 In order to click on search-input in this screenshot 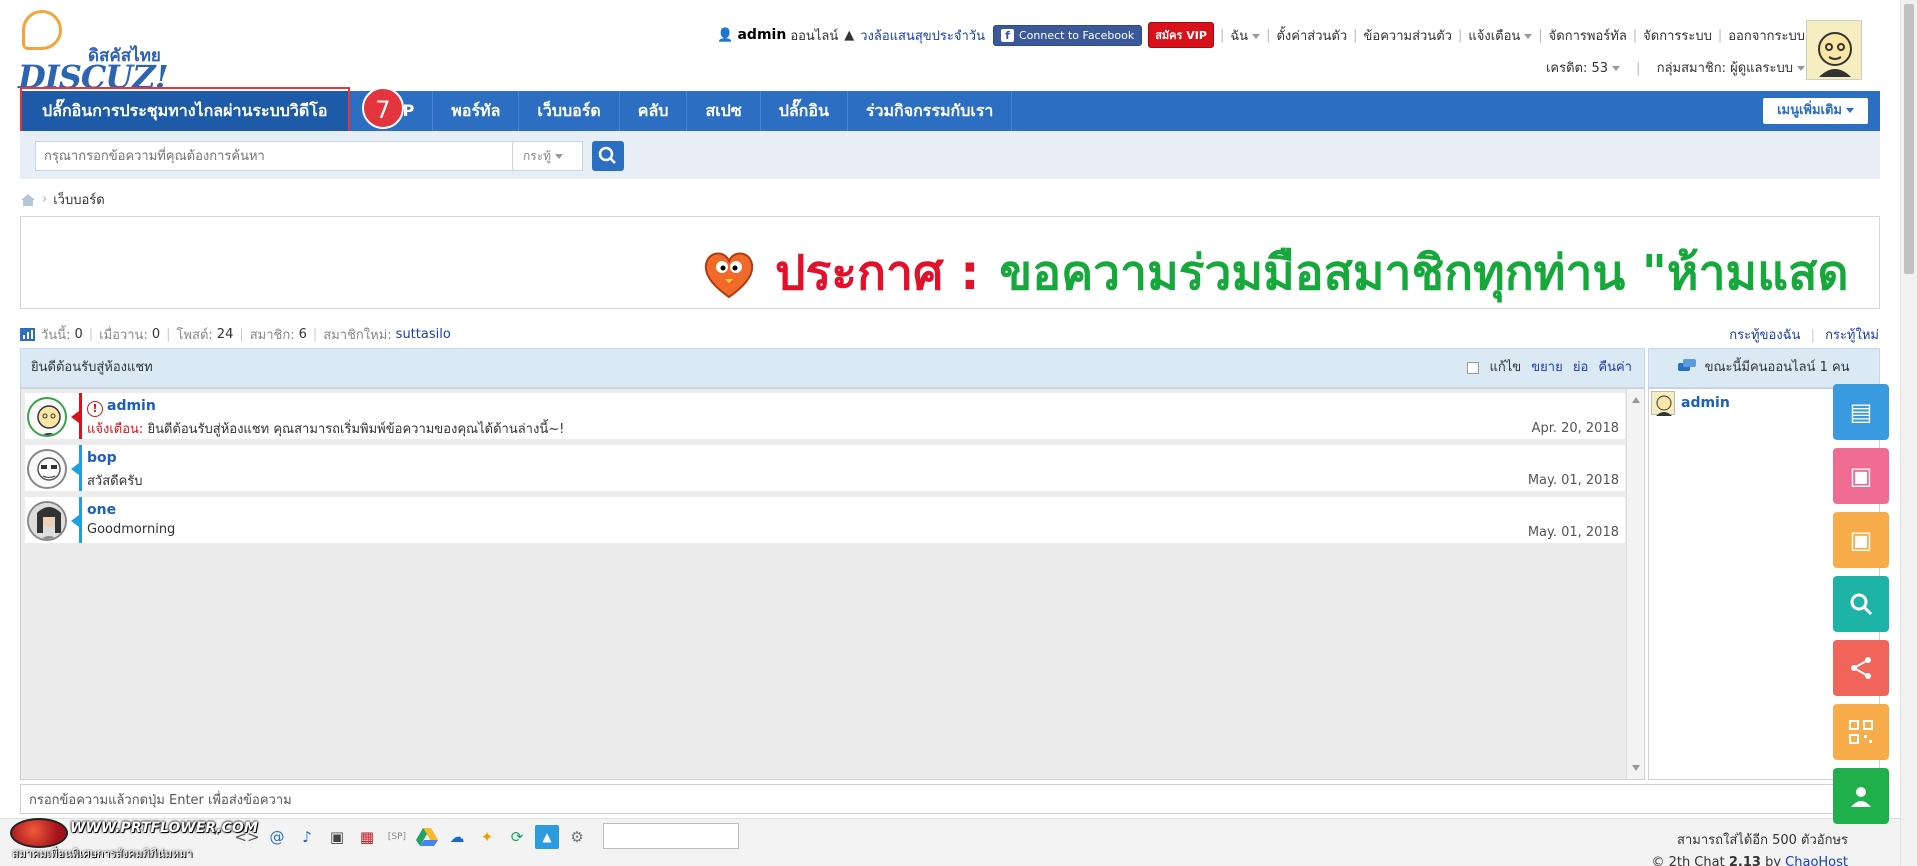, I will do `click(274, 156)`.